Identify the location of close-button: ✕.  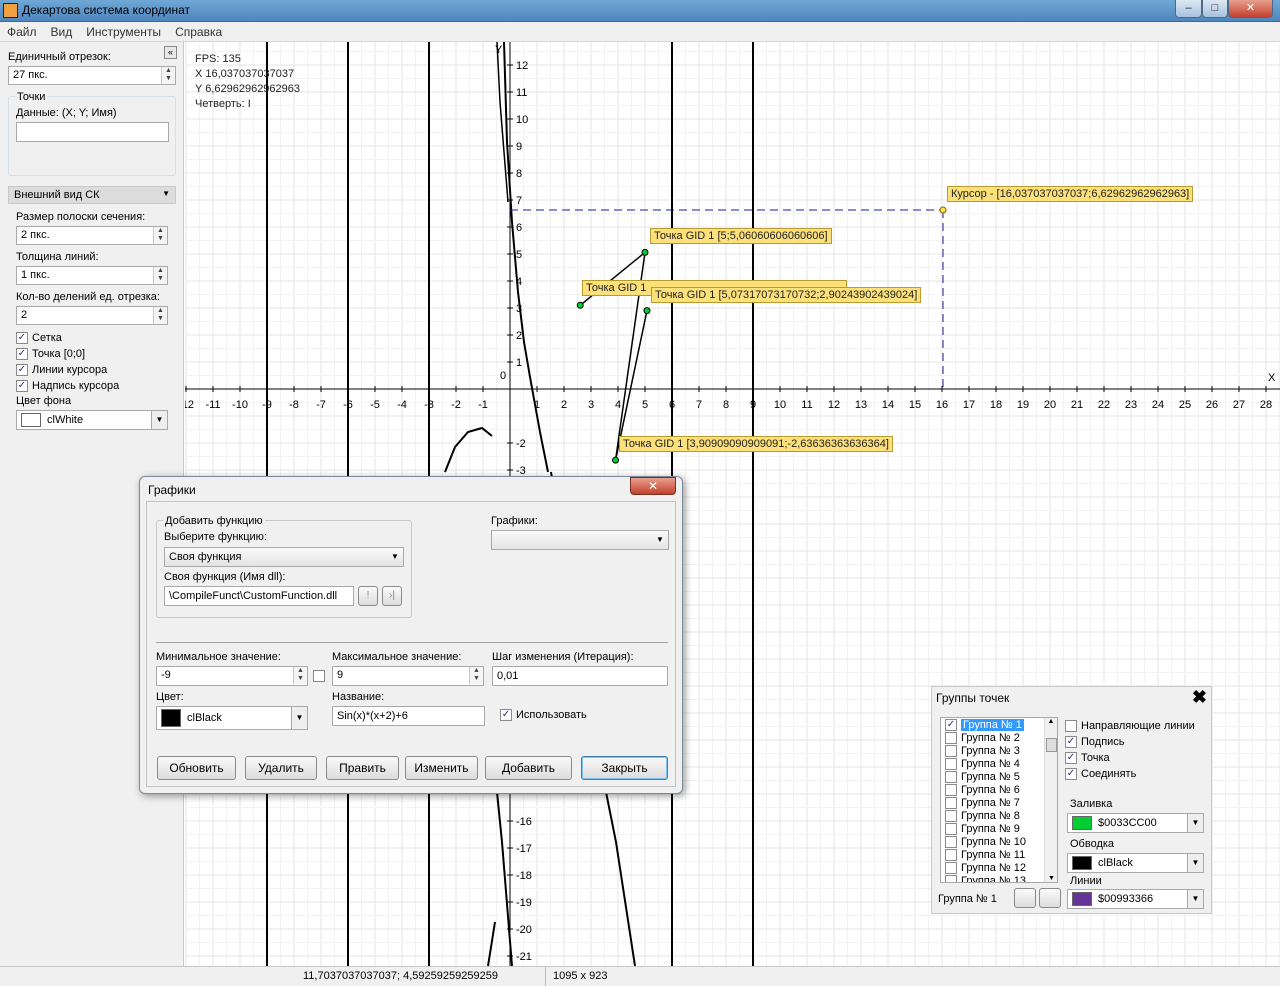
(1250, 9).